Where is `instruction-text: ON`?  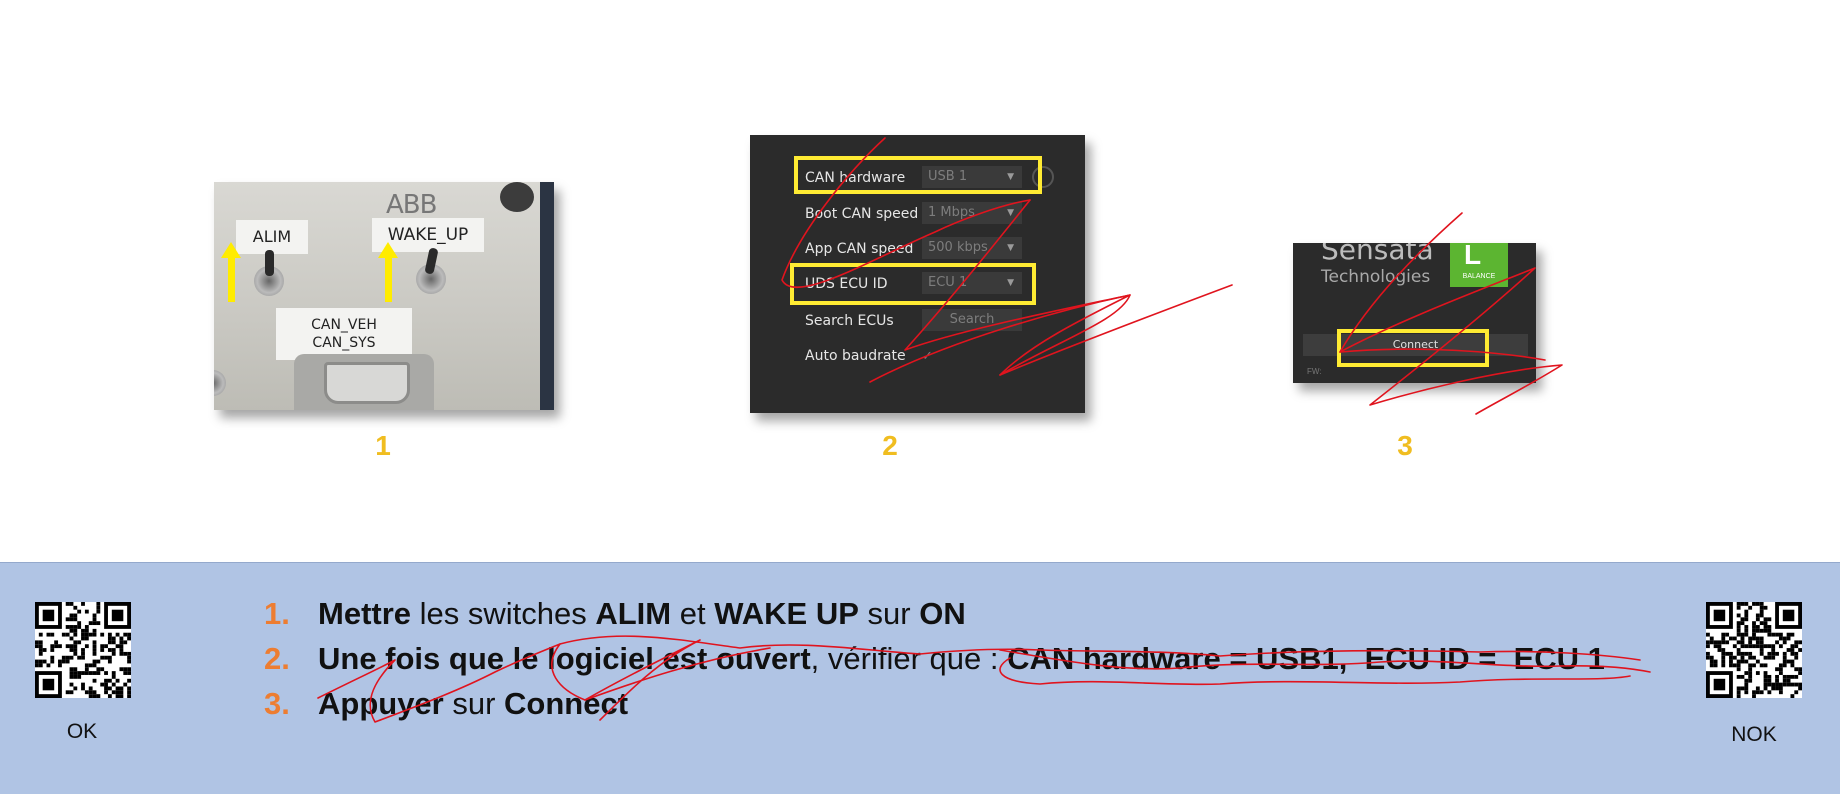
instruction-text: ON is located at coordinates (942, 613).